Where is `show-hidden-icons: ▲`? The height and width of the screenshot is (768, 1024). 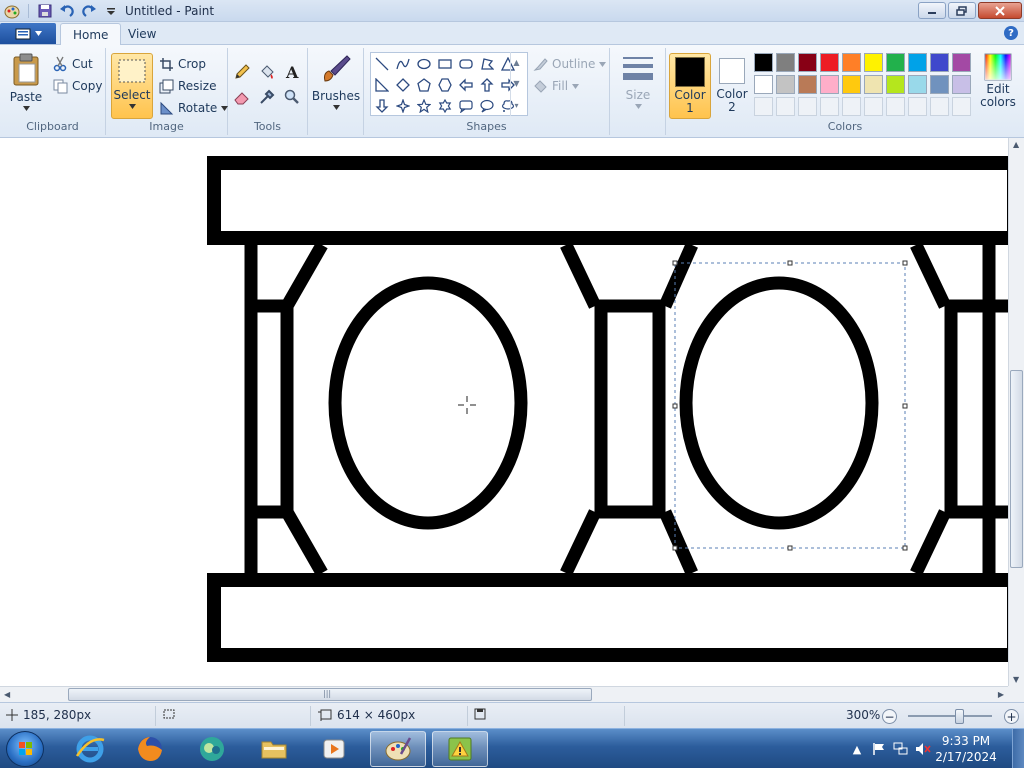
show-hidden-icons: ▲ is located at coordinates (857, 749).